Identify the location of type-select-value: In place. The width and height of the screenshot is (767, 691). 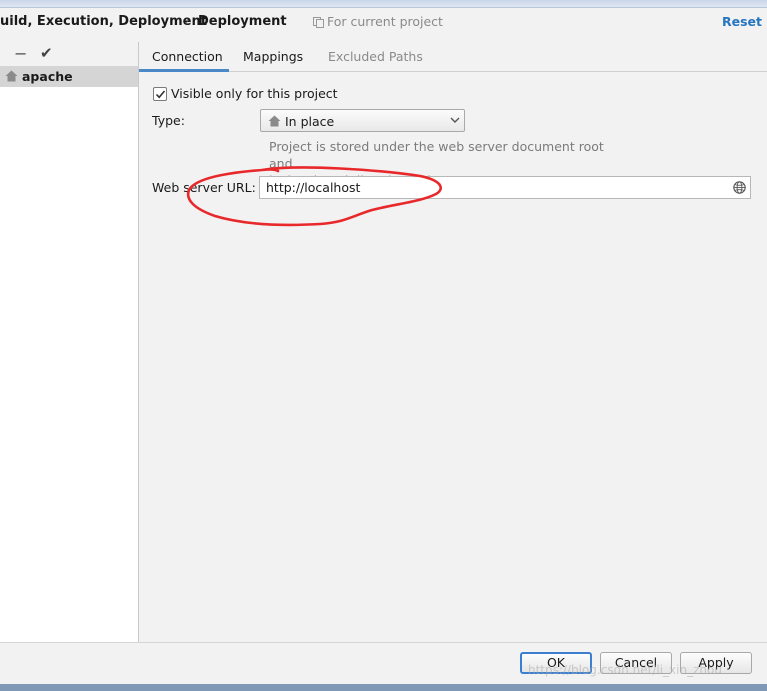
(310, 121).